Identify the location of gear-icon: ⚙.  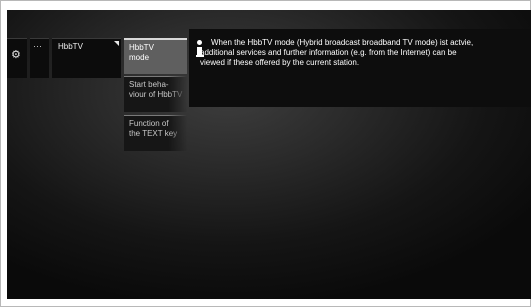
(16, 54).